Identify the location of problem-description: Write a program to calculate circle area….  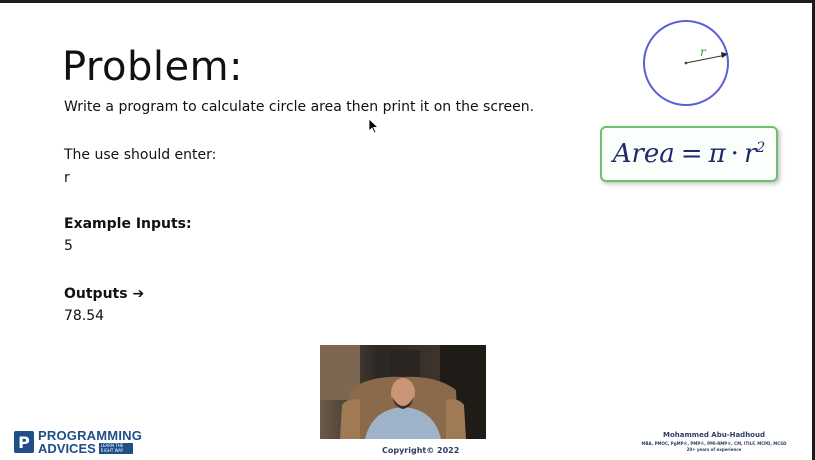
(299, 107).